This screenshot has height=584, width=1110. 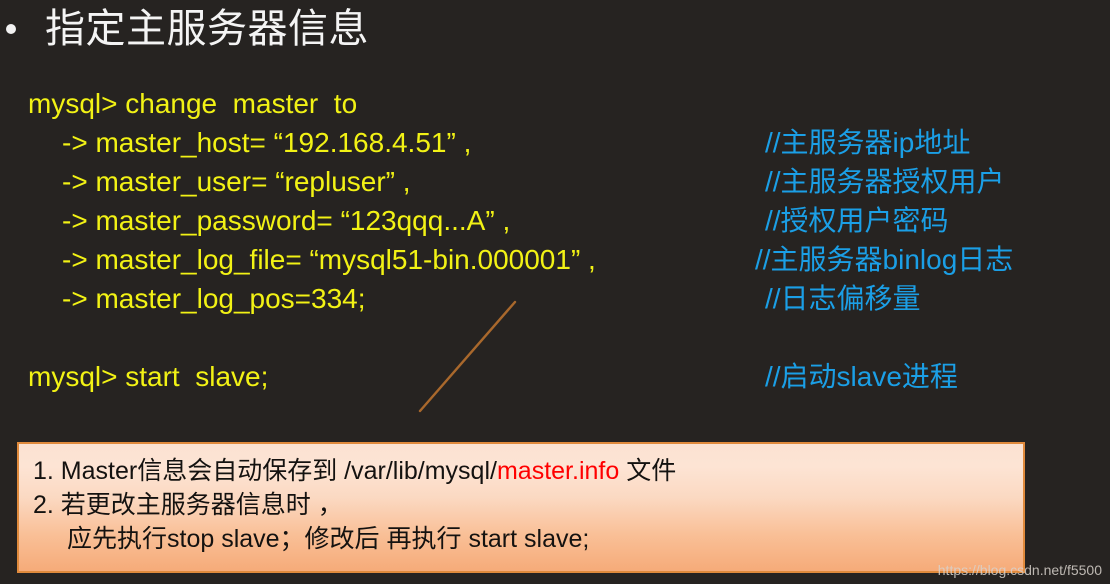 I want to click on code-command: mysql> start slave;, so click(x=148, y=376).